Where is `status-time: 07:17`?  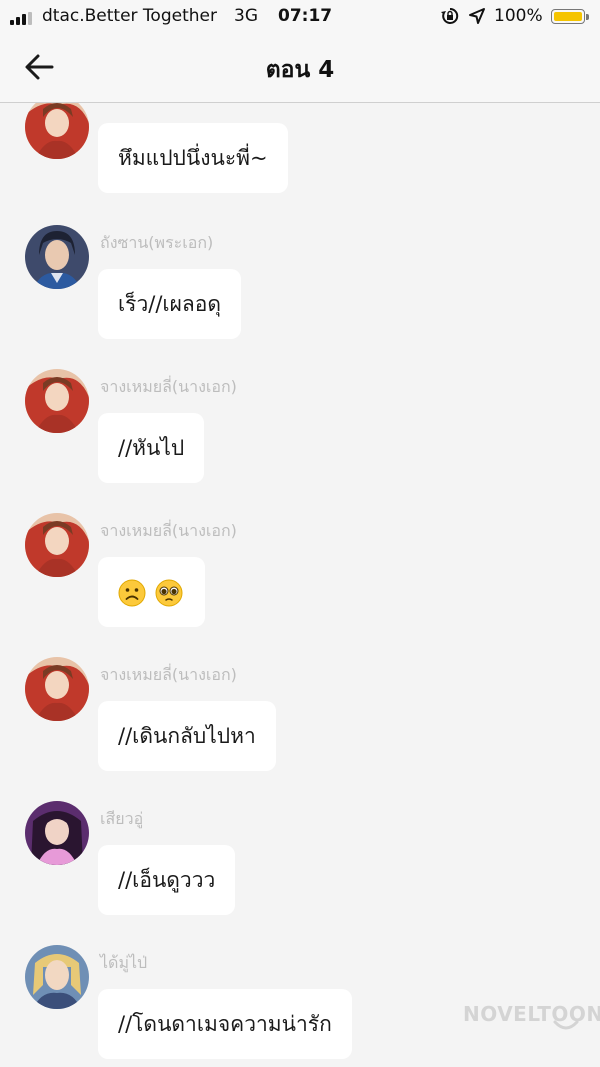
status-time: 07:17 is located at coordinates (305, 16).